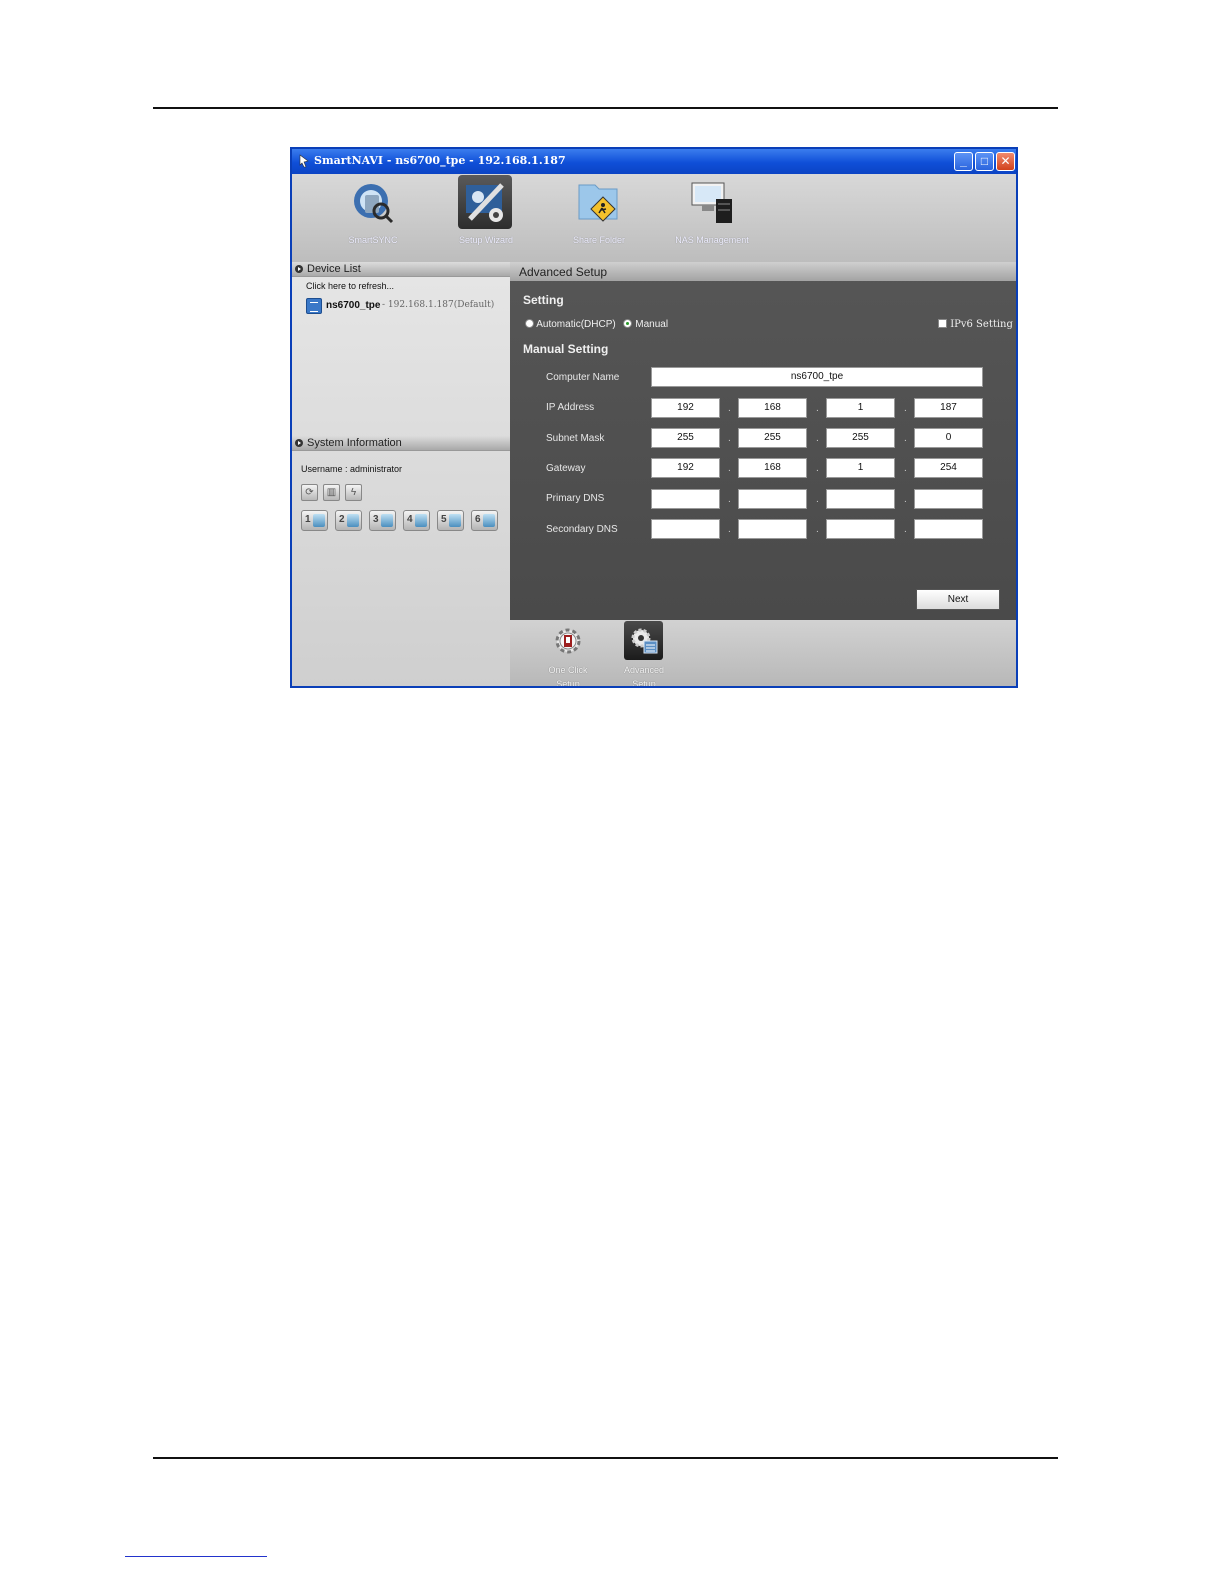 This screenshot has width=1224, height=1584. Describe the element at coordinates (652, 324) in the screenshot. I see `manual-label: Manual` at that location.